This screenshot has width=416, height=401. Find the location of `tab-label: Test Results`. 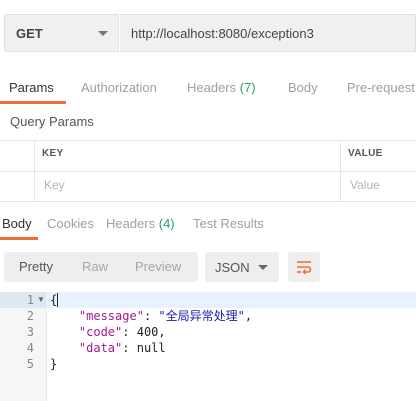

tab-label: Test Results is located at coordinates (228, 223).